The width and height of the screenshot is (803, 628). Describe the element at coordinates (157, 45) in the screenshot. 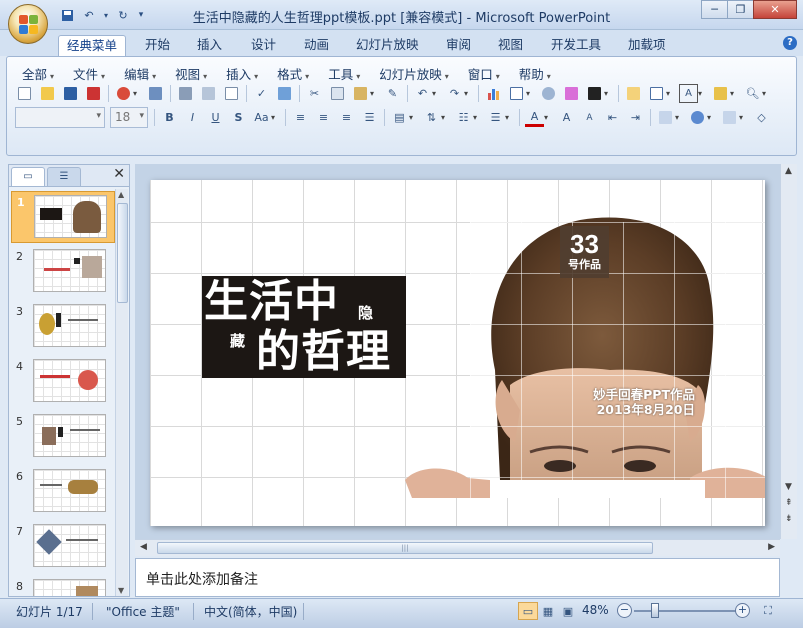

I see `tab-home: 开始` at that location.